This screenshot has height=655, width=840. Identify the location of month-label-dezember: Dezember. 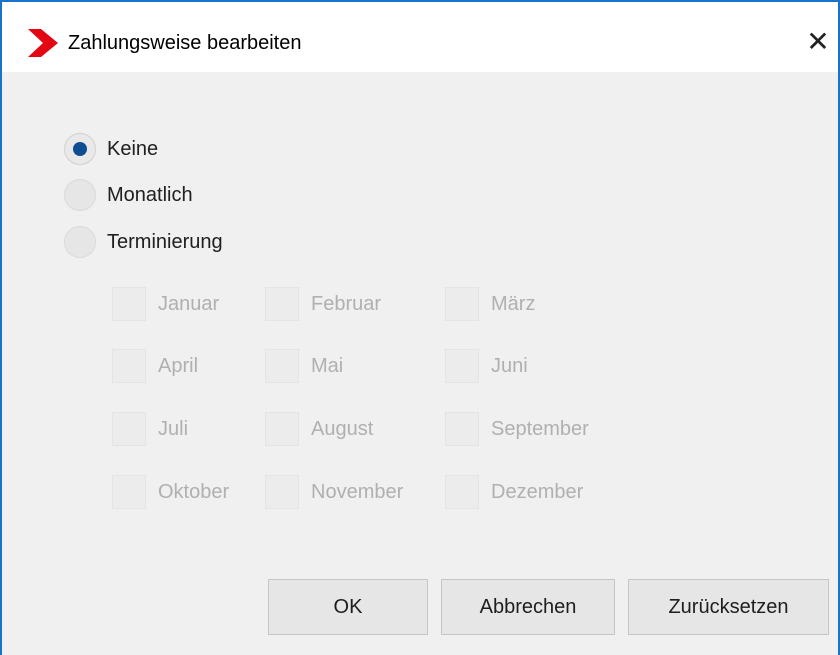
(537, 491).